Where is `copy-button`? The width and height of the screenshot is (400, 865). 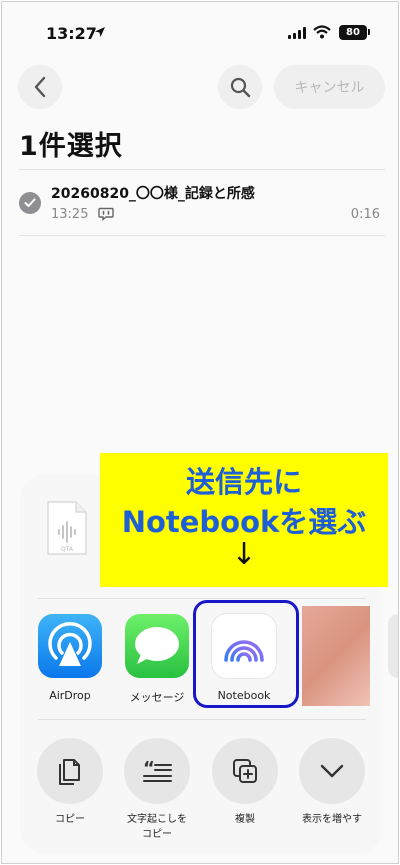 copy-button is located at coordinates (70, 771).